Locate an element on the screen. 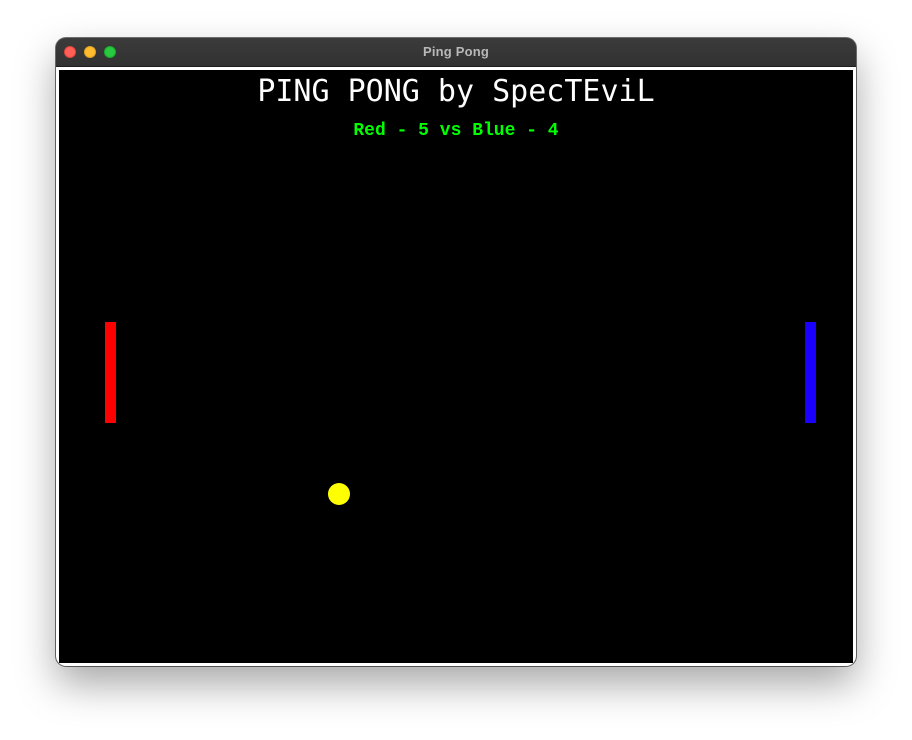 This screenshot has width=912, height=740. window-title: Ping Pong is located at coordinates (456, 51).